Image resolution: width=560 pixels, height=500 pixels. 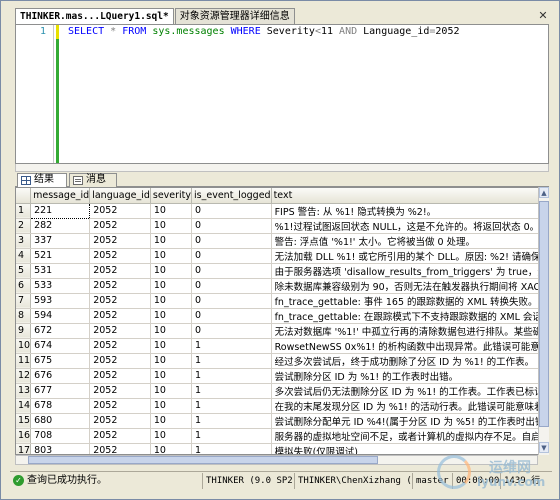 What do you see at coordinates (409, 406) in the screenshot?
I see `table-cell: 在我的末尾发现分区 ID 为 %1! 的活动行表。此错误可能意味着对异常的` at bounding box center [409, 406].